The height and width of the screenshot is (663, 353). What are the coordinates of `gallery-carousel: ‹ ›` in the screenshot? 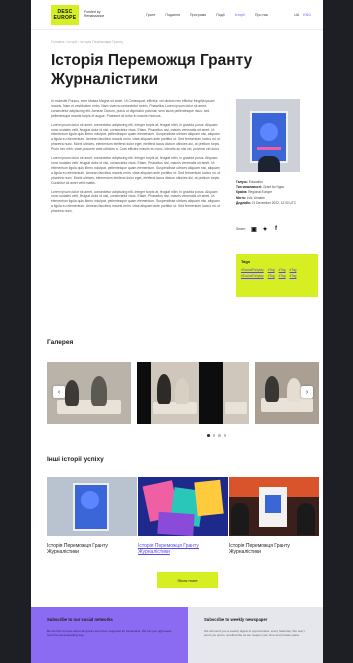 It's located at (183, 393).